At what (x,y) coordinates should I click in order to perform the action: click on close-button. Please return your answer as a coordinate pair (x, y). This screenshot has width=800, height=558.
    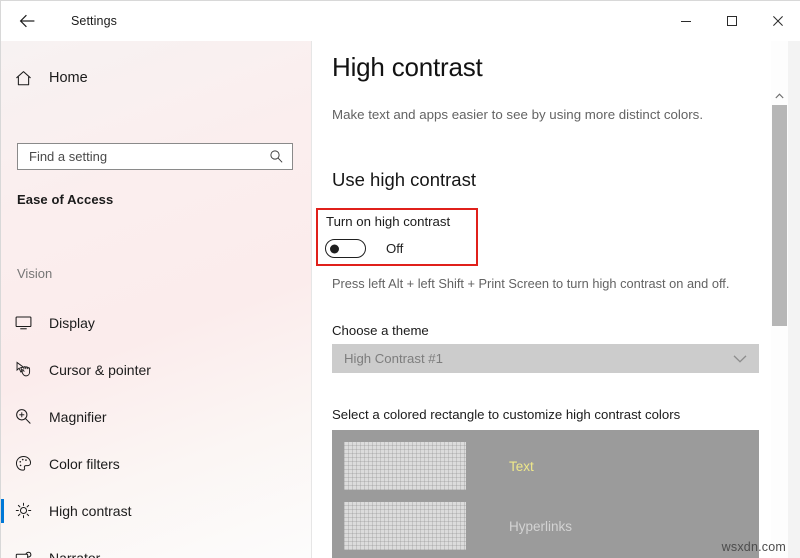
    Looking at the image, I should click on (777, 20).